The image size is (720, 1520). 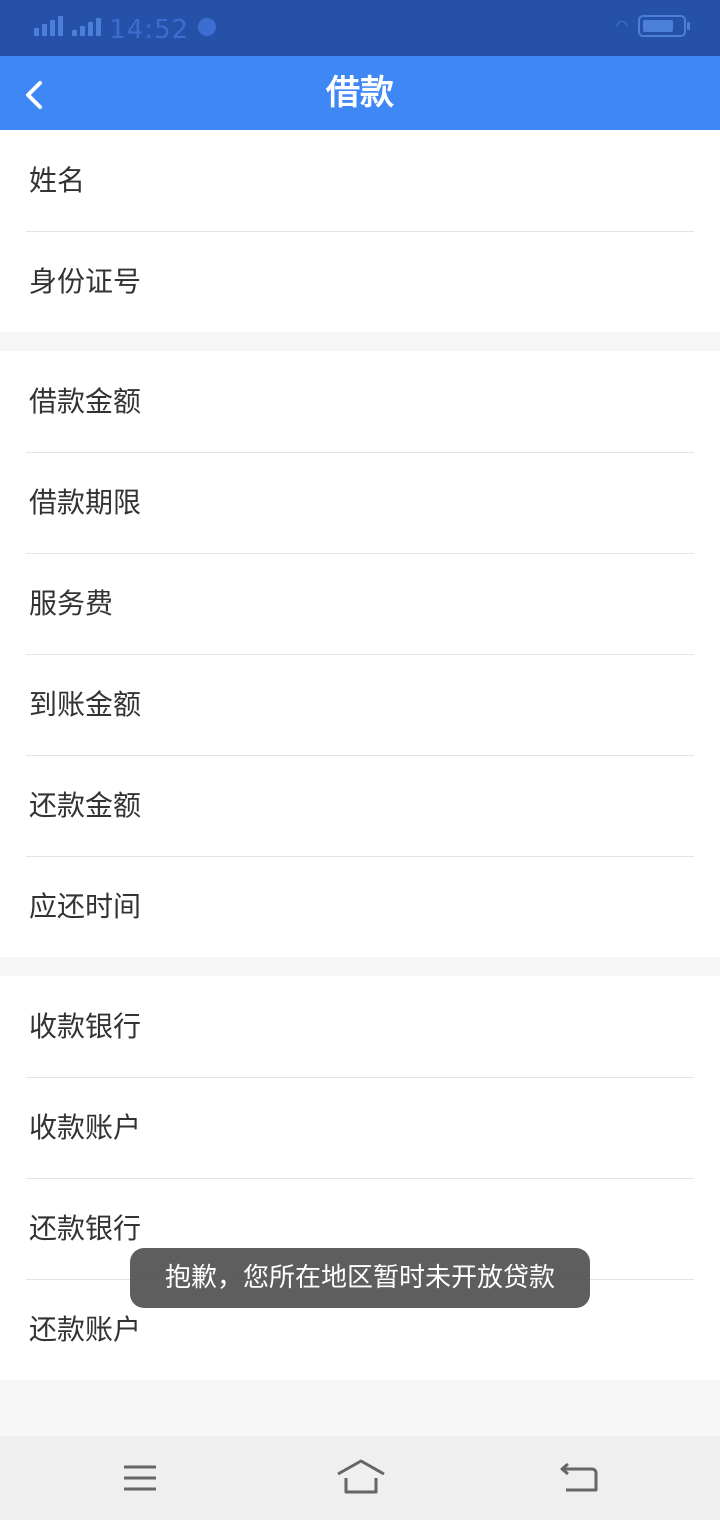 I want to click on app-bar: 借款, so click(x=360, y=93).